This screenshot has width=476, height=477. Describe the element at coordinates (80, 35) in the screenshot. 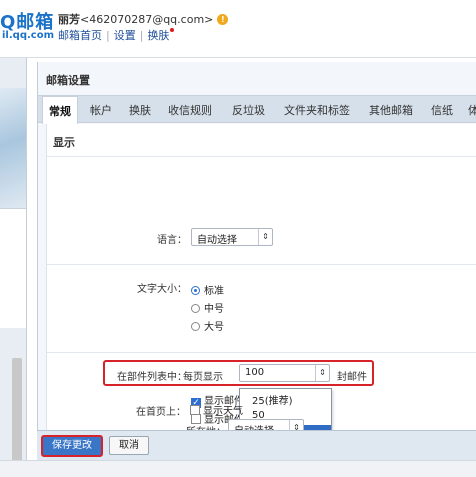

I see `mailbox-home-link: 邮箱首页` at that location.